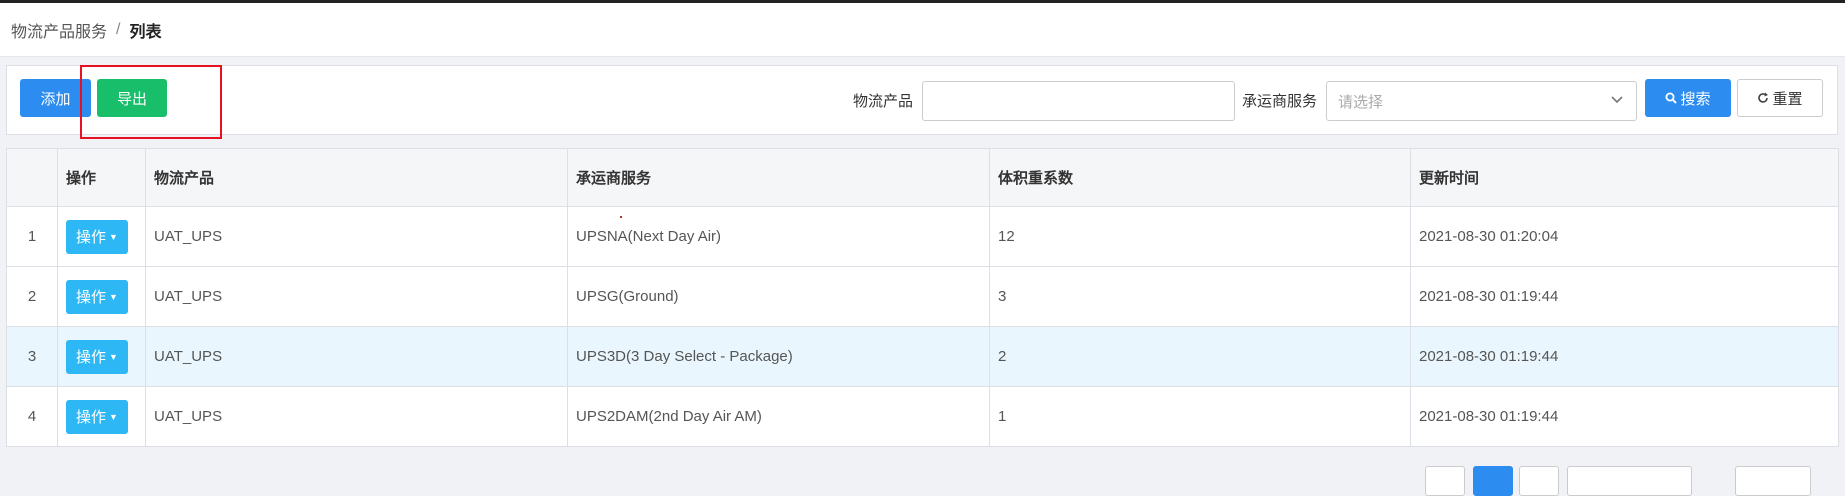  What do you see at coordinates (922, 30) in the screenshot?
I see `breadcrumb: 物流产品服务 / 列表` at bounding box center [922, 30].